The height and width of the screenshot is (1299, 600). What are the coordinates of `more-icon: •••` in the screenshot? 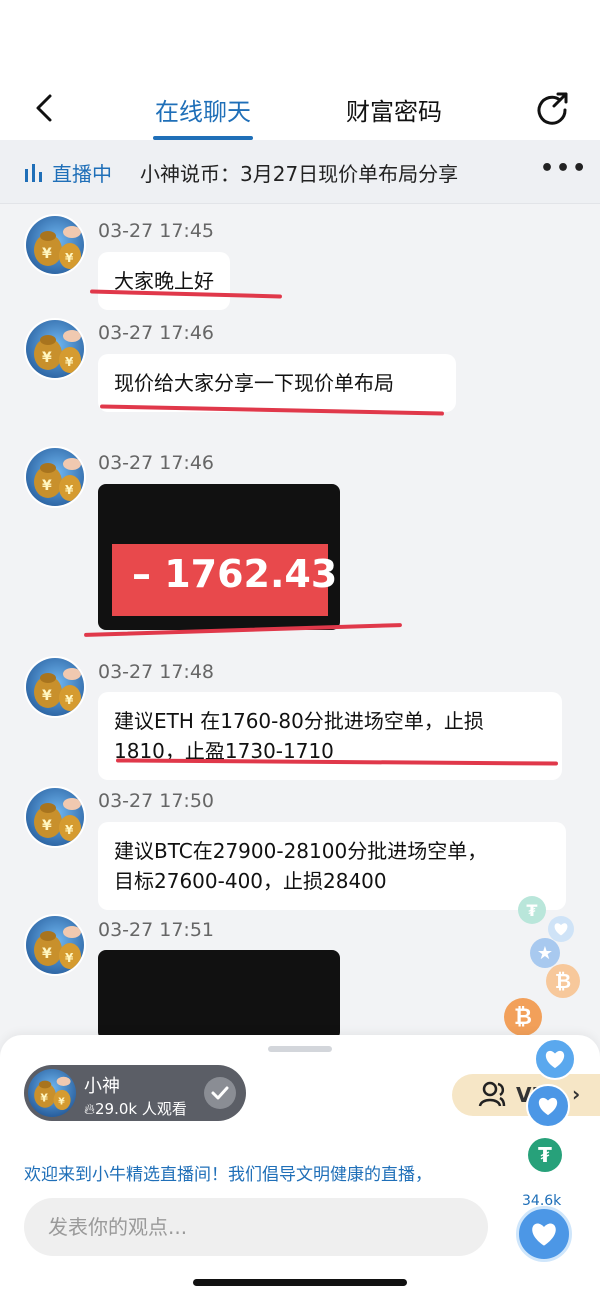 It's located at (564, 168).